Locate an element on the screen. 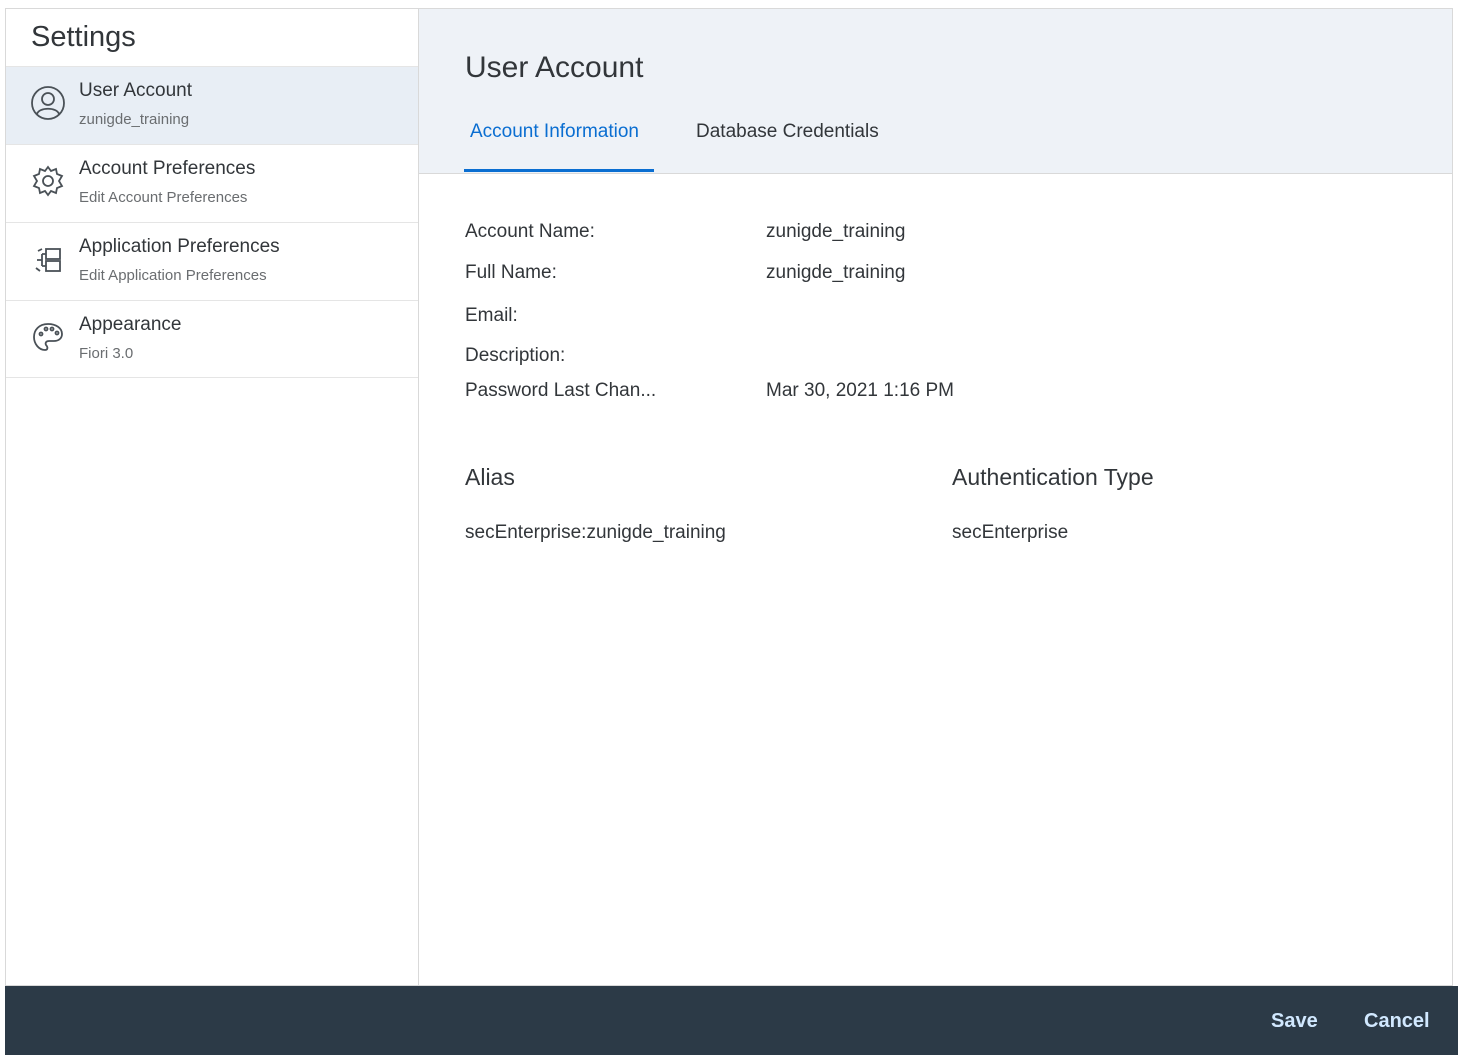 The width and height of the screenshot is (1458, 1055). dialog-footer: Save Cancel is located at coordinates (731, 1020).